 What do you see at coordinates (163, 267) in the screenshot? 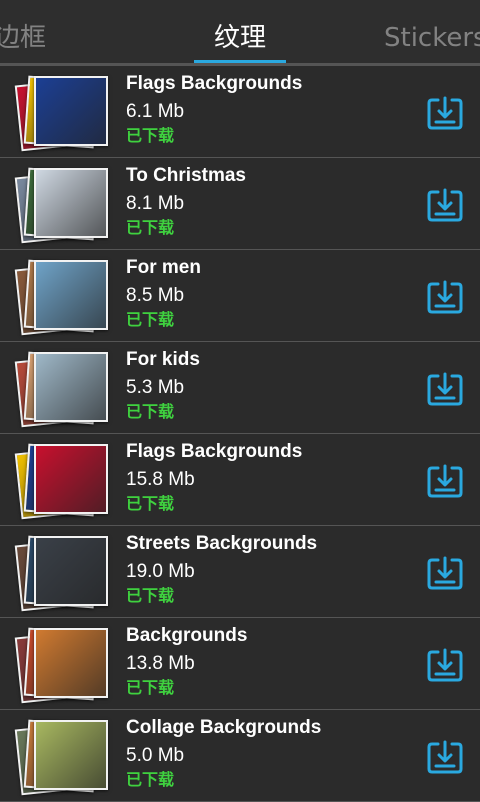
I see `pack-title: For men` at bounding box center [163, 267].